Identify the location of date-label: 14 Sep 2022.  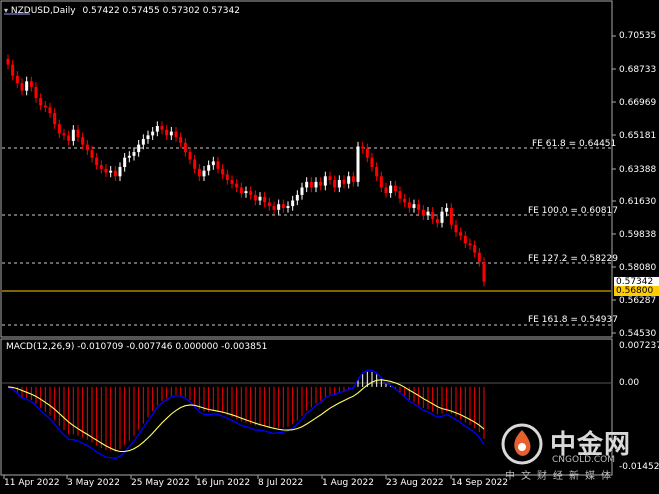
(480, 483).